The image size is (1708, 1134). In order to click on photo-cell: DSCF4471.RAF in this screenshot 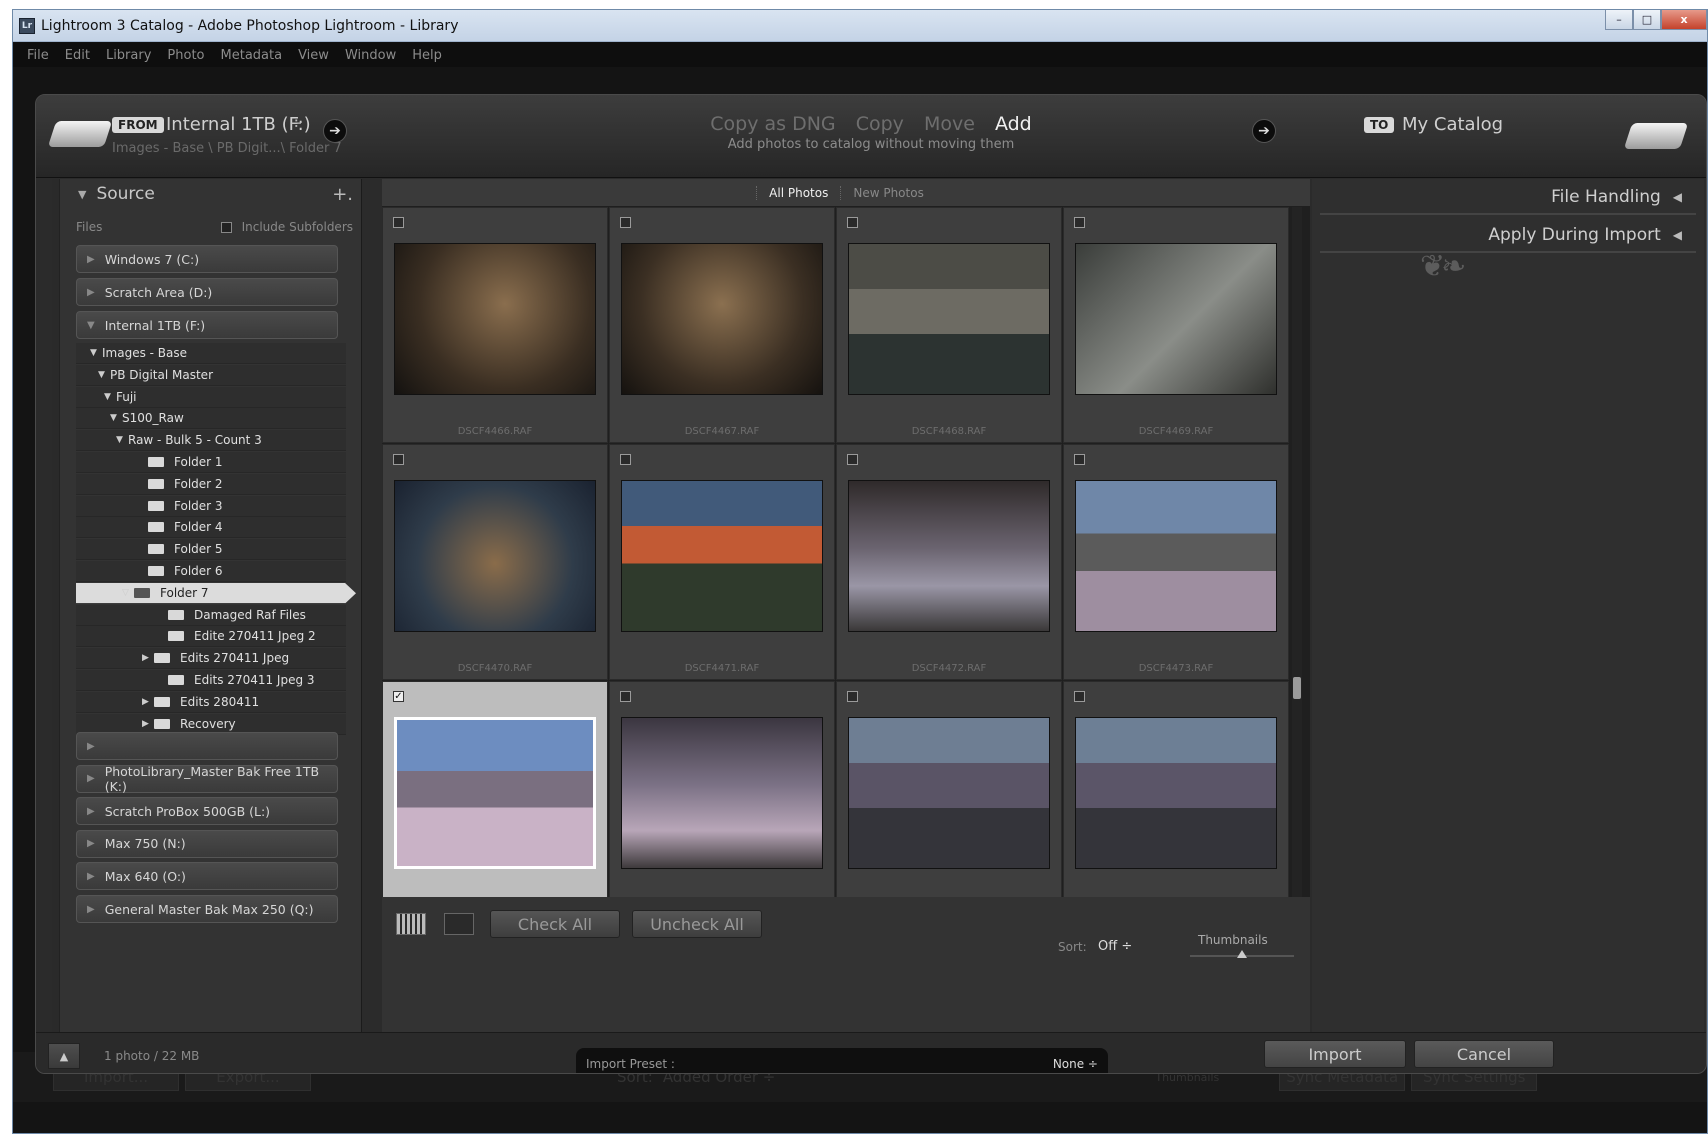, I will do `click(722, 562)`.